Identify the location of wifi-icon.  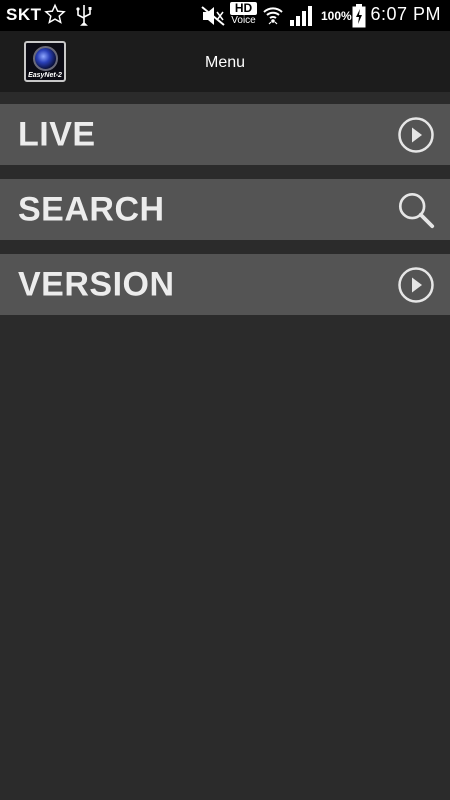
(273, 17).